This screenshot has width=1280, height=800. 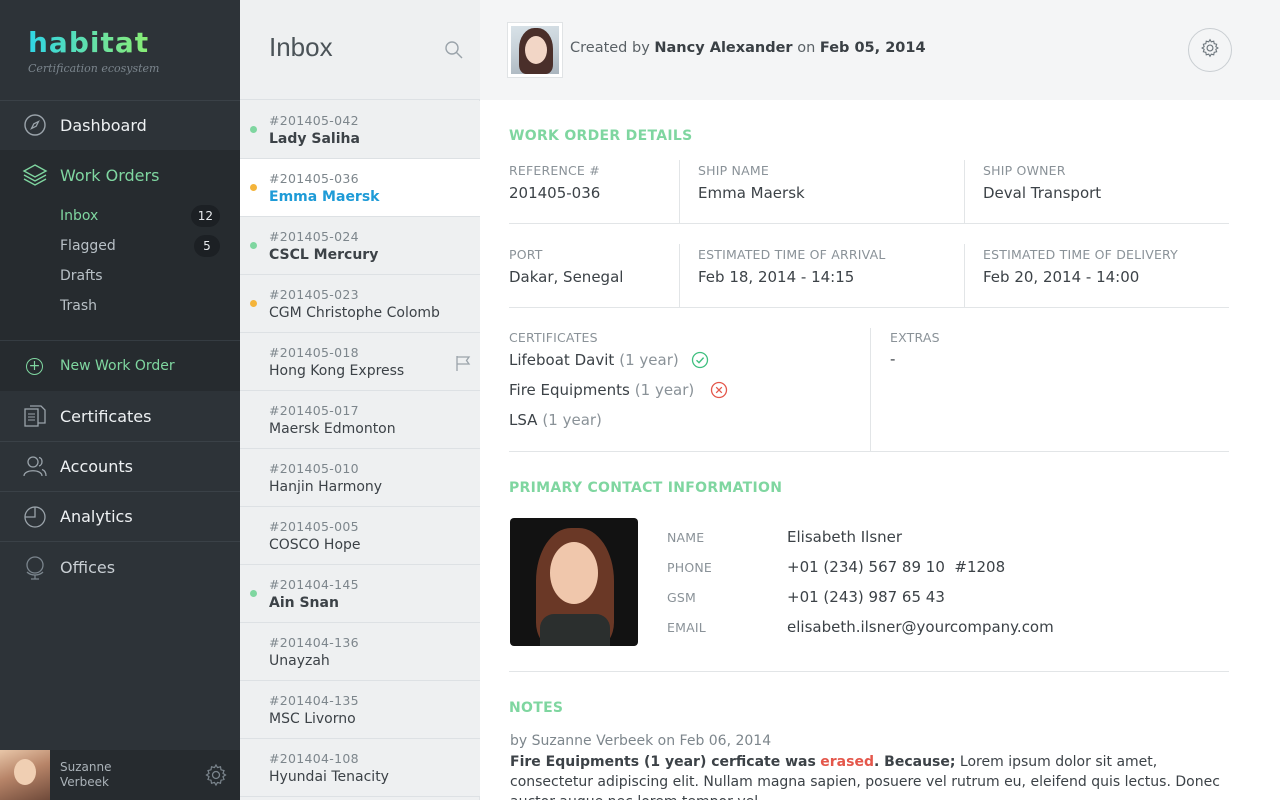 I want to click on inbox-row: #201405-042 Lady Saliha, so click(x=360, y=130).